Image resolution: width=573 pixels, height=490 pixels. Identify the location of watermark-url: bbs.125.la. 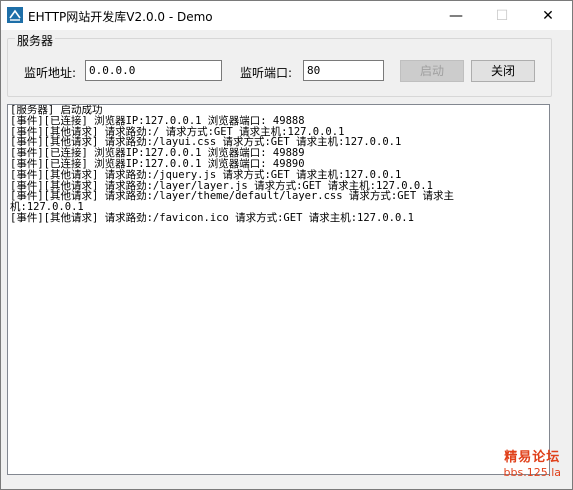
(532, 472).